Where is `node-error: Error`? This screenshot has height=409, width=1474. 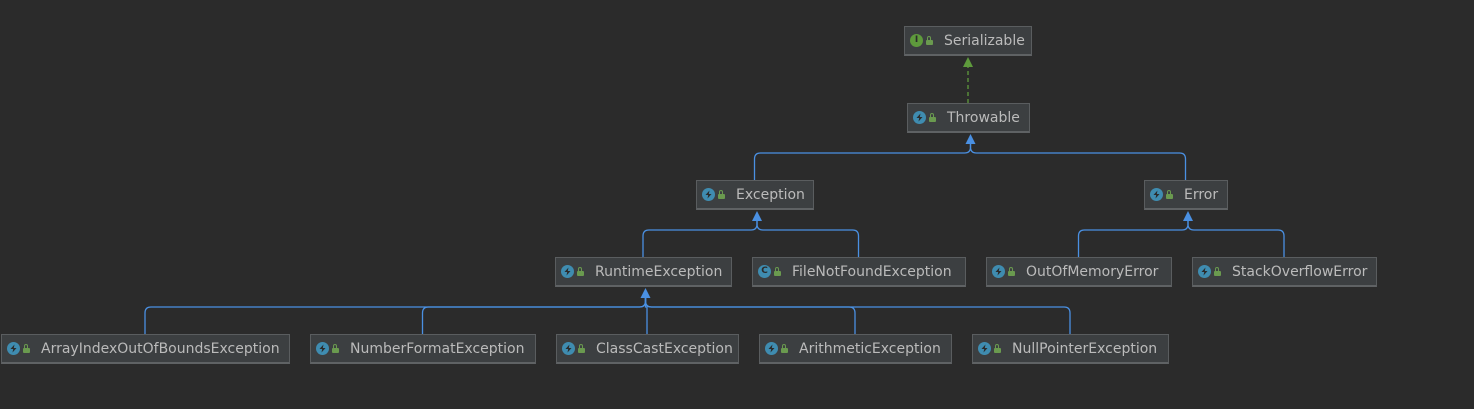 node-error: Error is located at coordinates (1186, 195).